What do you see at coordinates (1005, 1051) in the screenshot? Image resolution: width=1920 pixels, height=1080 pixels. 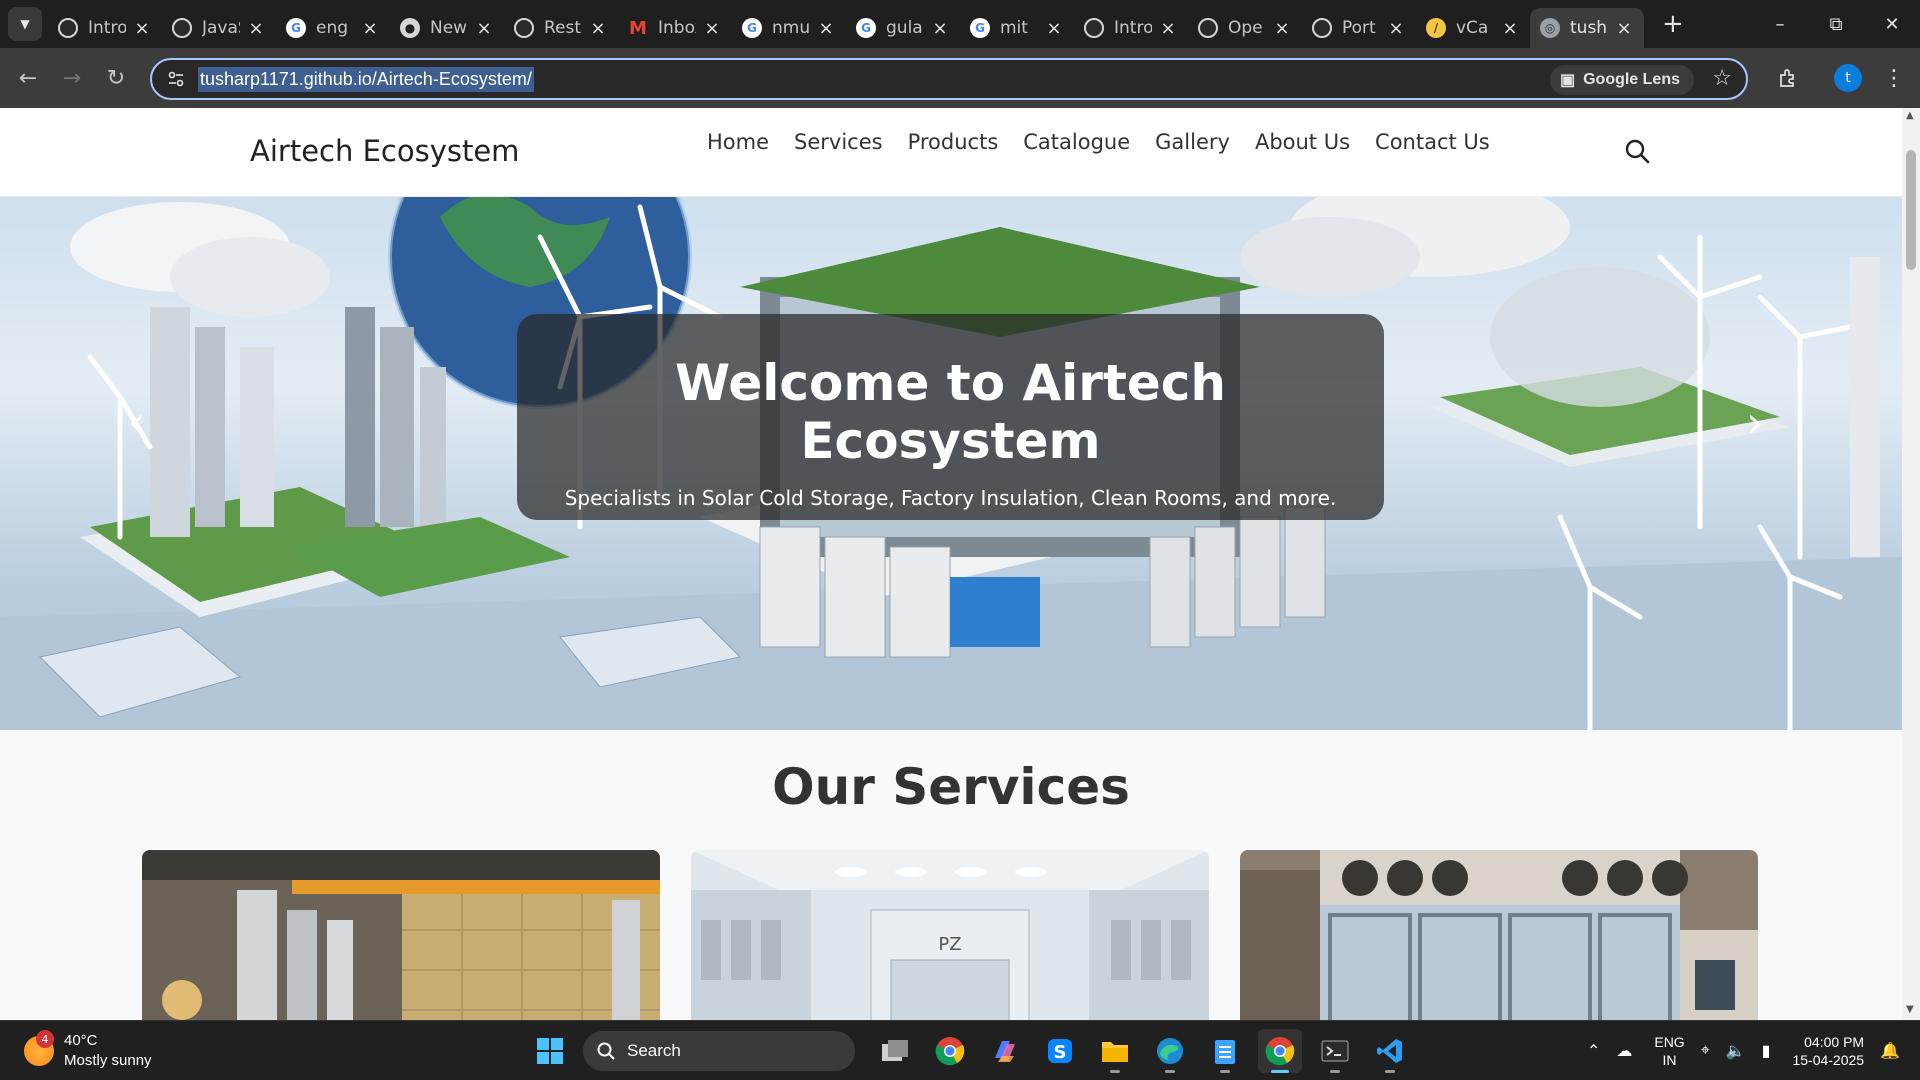 I see `copilot-taskbar-app` at bounding box center [1005, 1051].